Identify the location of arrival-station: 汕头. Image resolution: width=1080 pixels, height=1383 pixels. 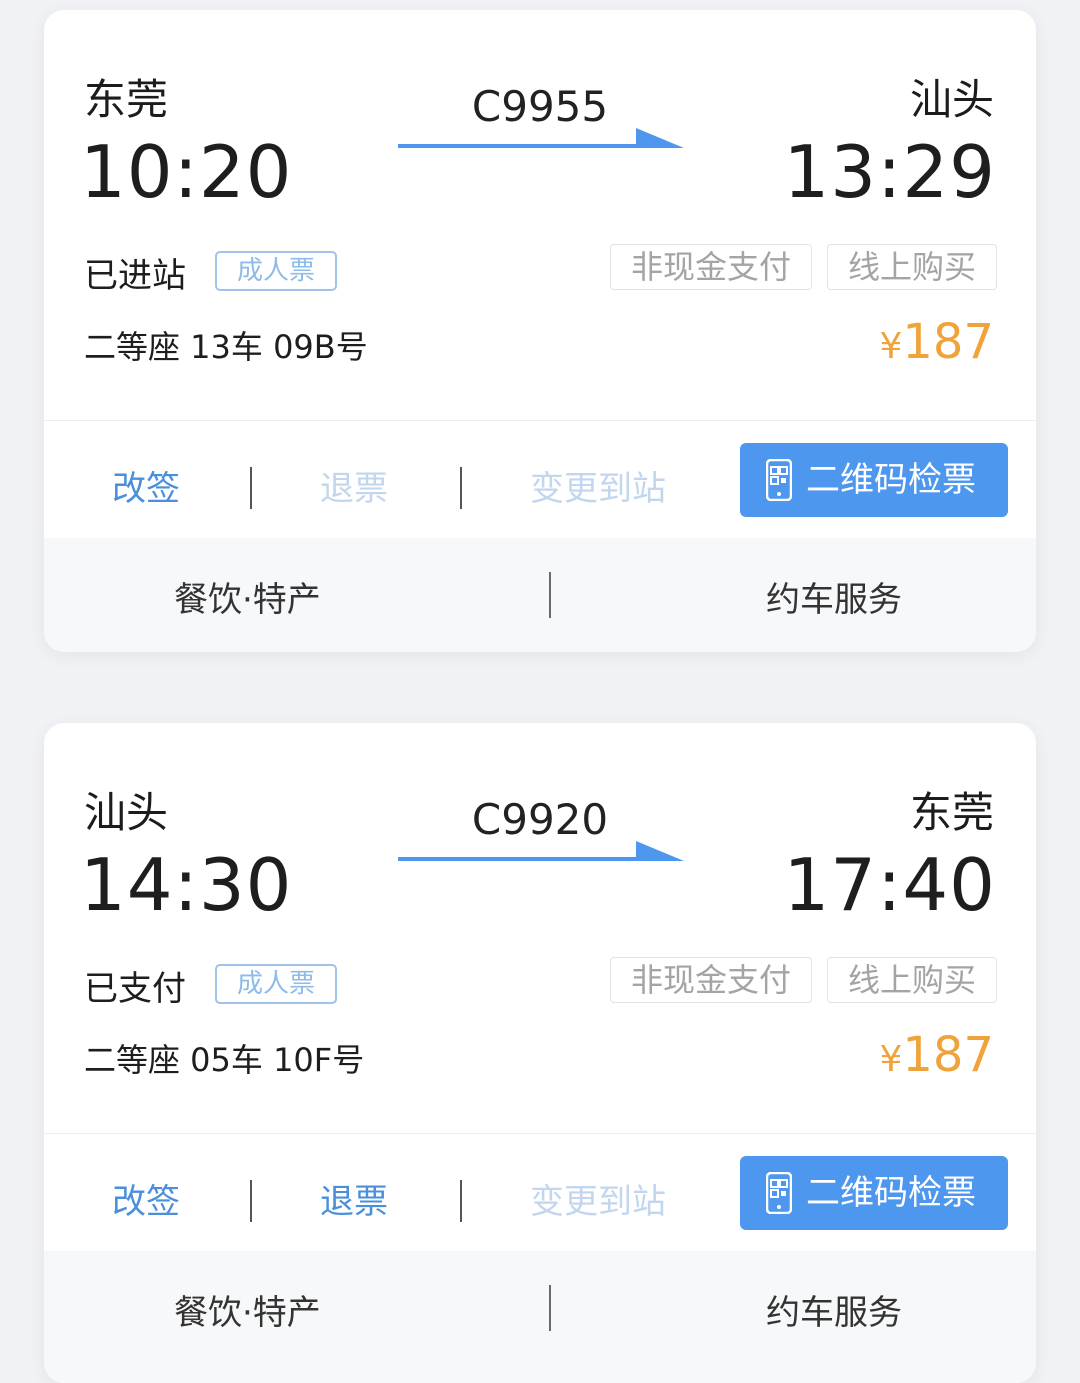
(951, 99).